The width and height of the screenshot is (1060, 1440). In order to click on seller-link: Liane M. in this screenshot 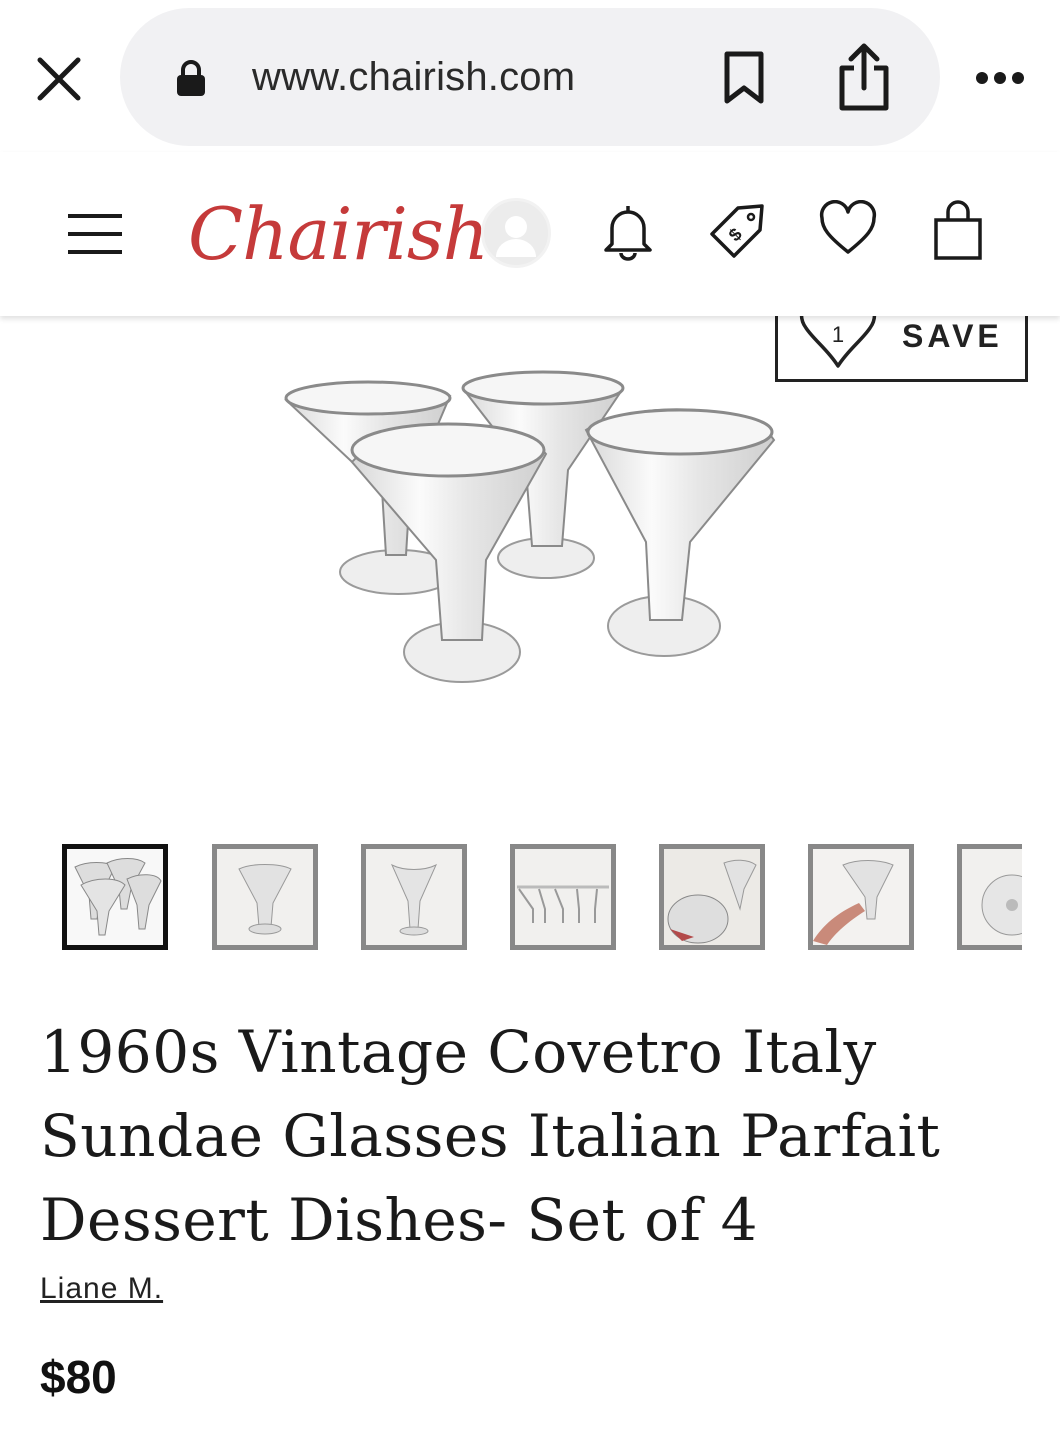, I will do `click(101, 1289)`.